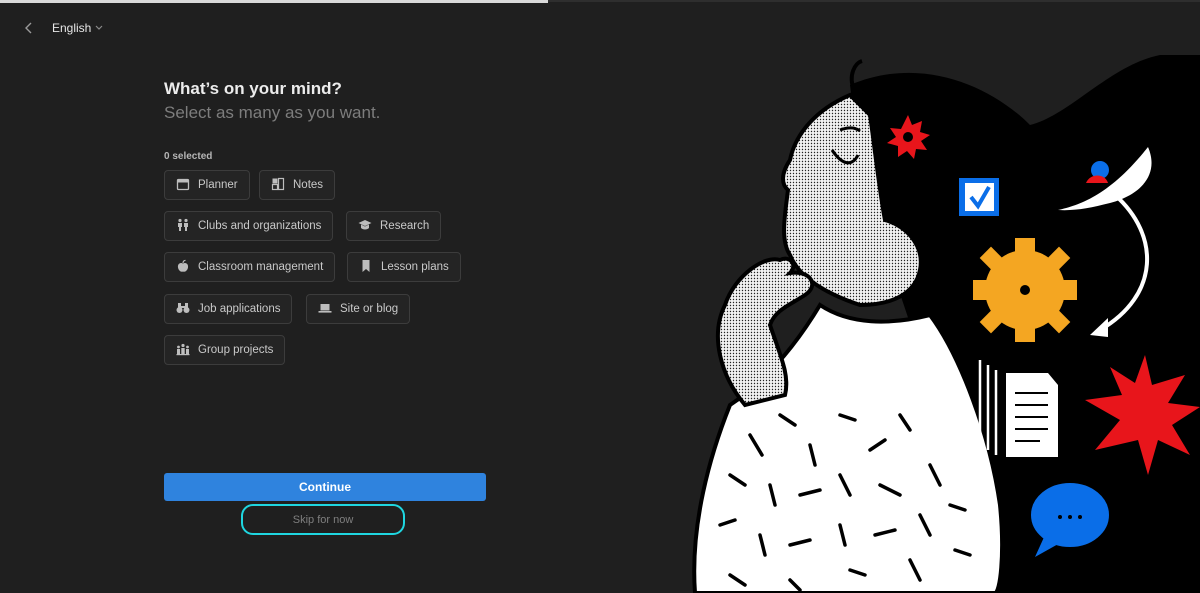  I want to click on continue-button: Continue, so click(325, 487).